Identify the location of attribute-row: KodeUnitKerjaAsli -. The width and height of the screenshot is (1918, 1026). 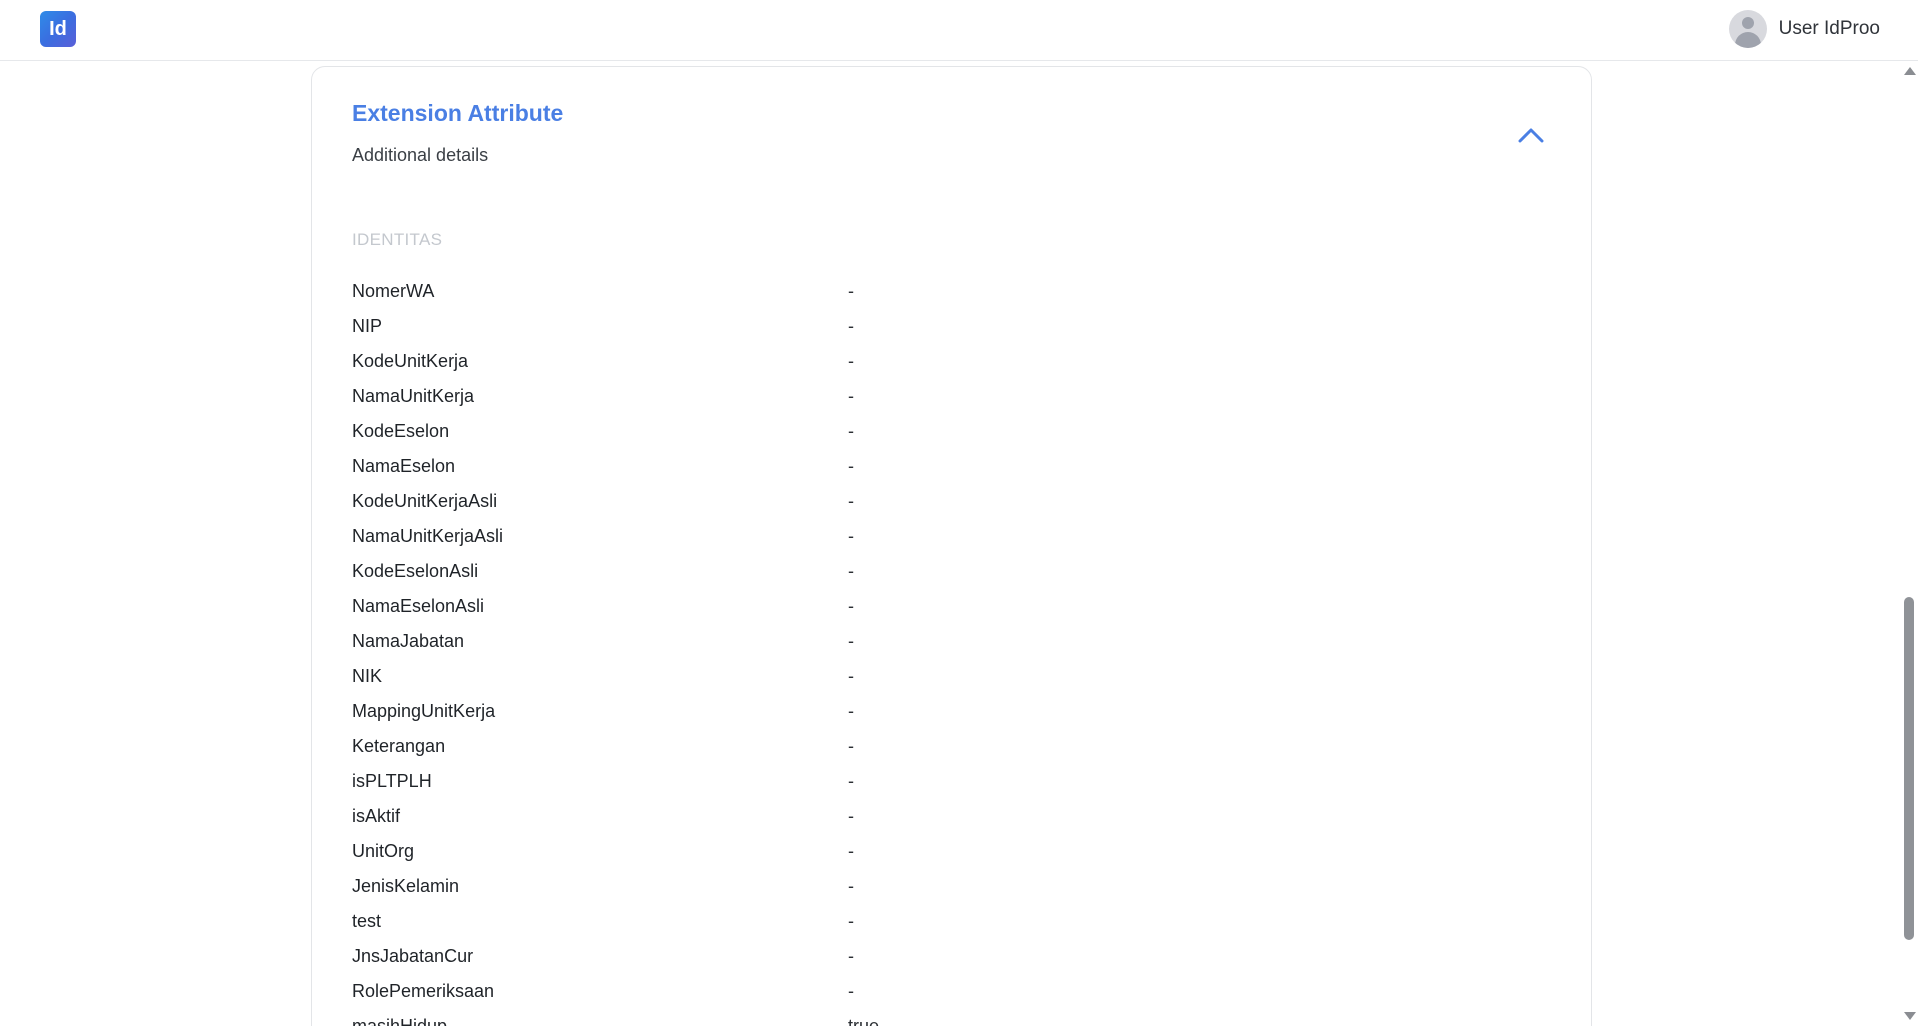
(952, 501).